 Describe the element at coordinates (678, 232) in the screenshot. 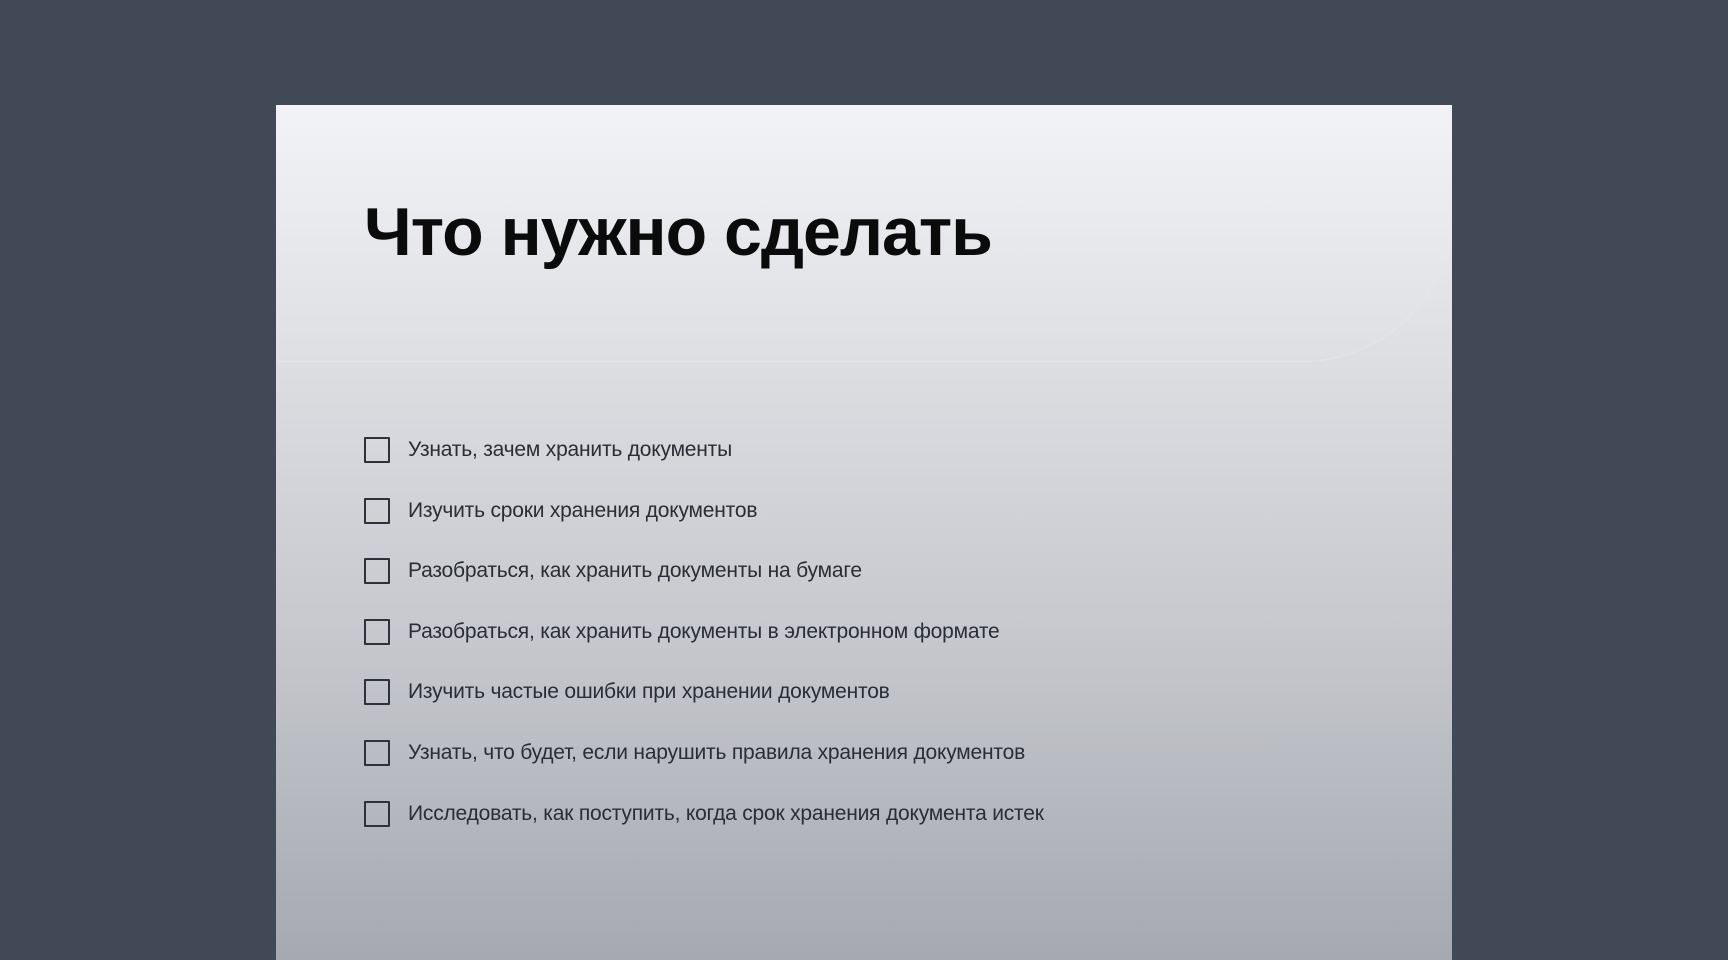

I see `page-title: Что нужно сделать` at that location.